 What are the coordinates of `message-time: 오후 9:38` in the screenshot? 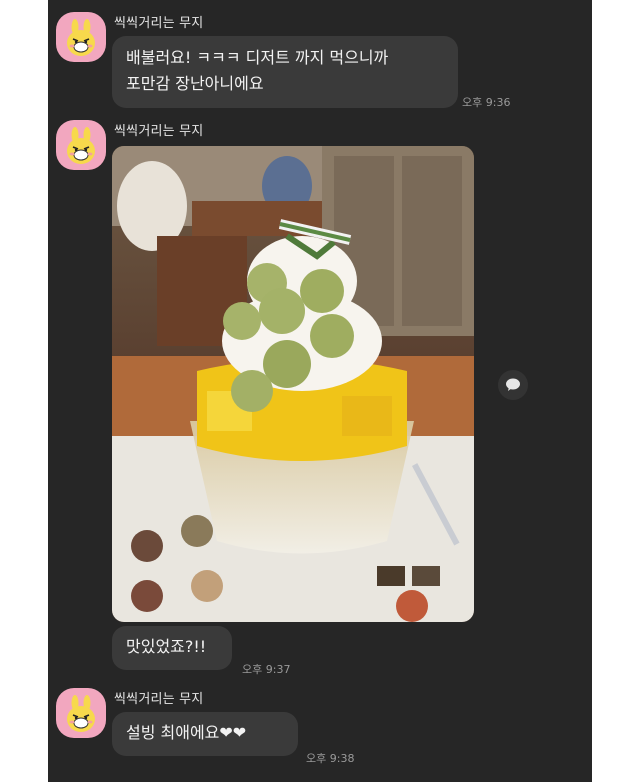 It's located at (330, 758).